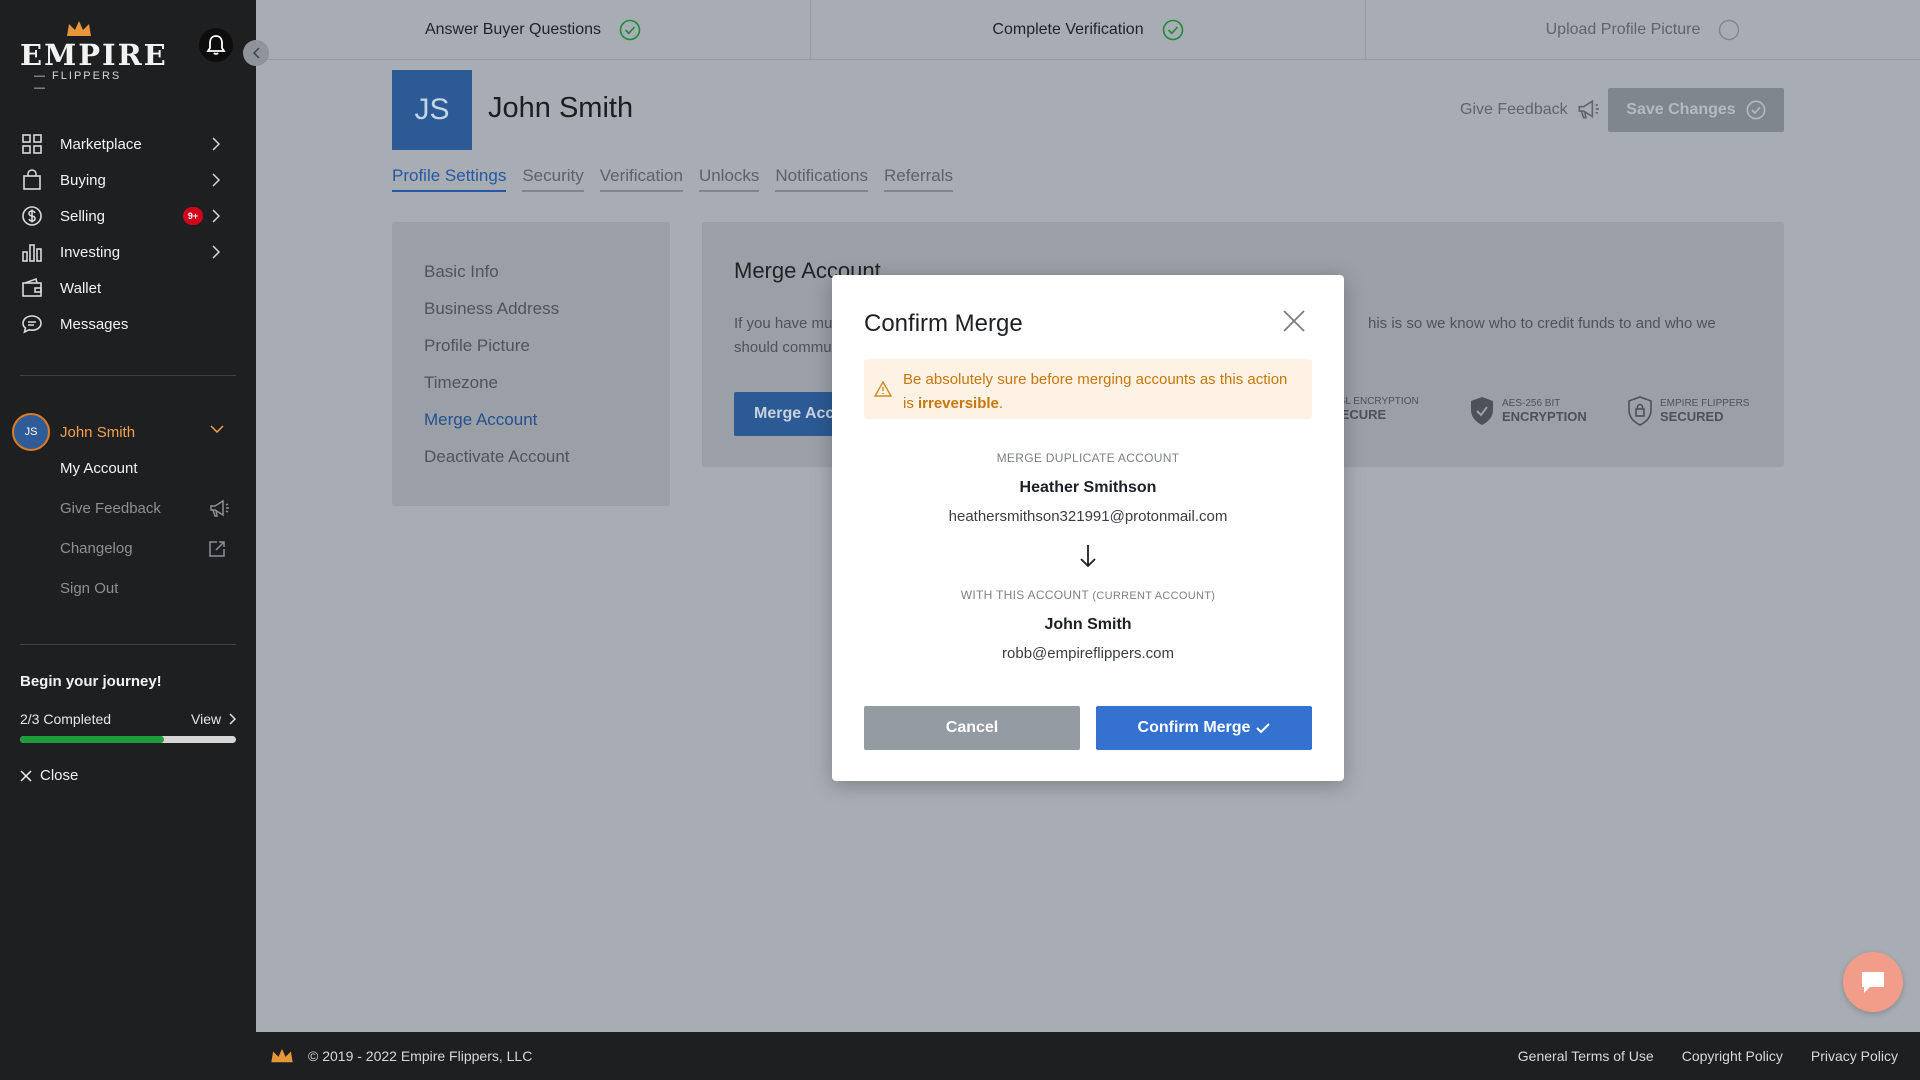 This screenshot has width=1920, height=1080. Describe the element at coordinates (1732, 1056) in the screenshot. I see `footer-link-copyright: Copyright Policy` at that location.